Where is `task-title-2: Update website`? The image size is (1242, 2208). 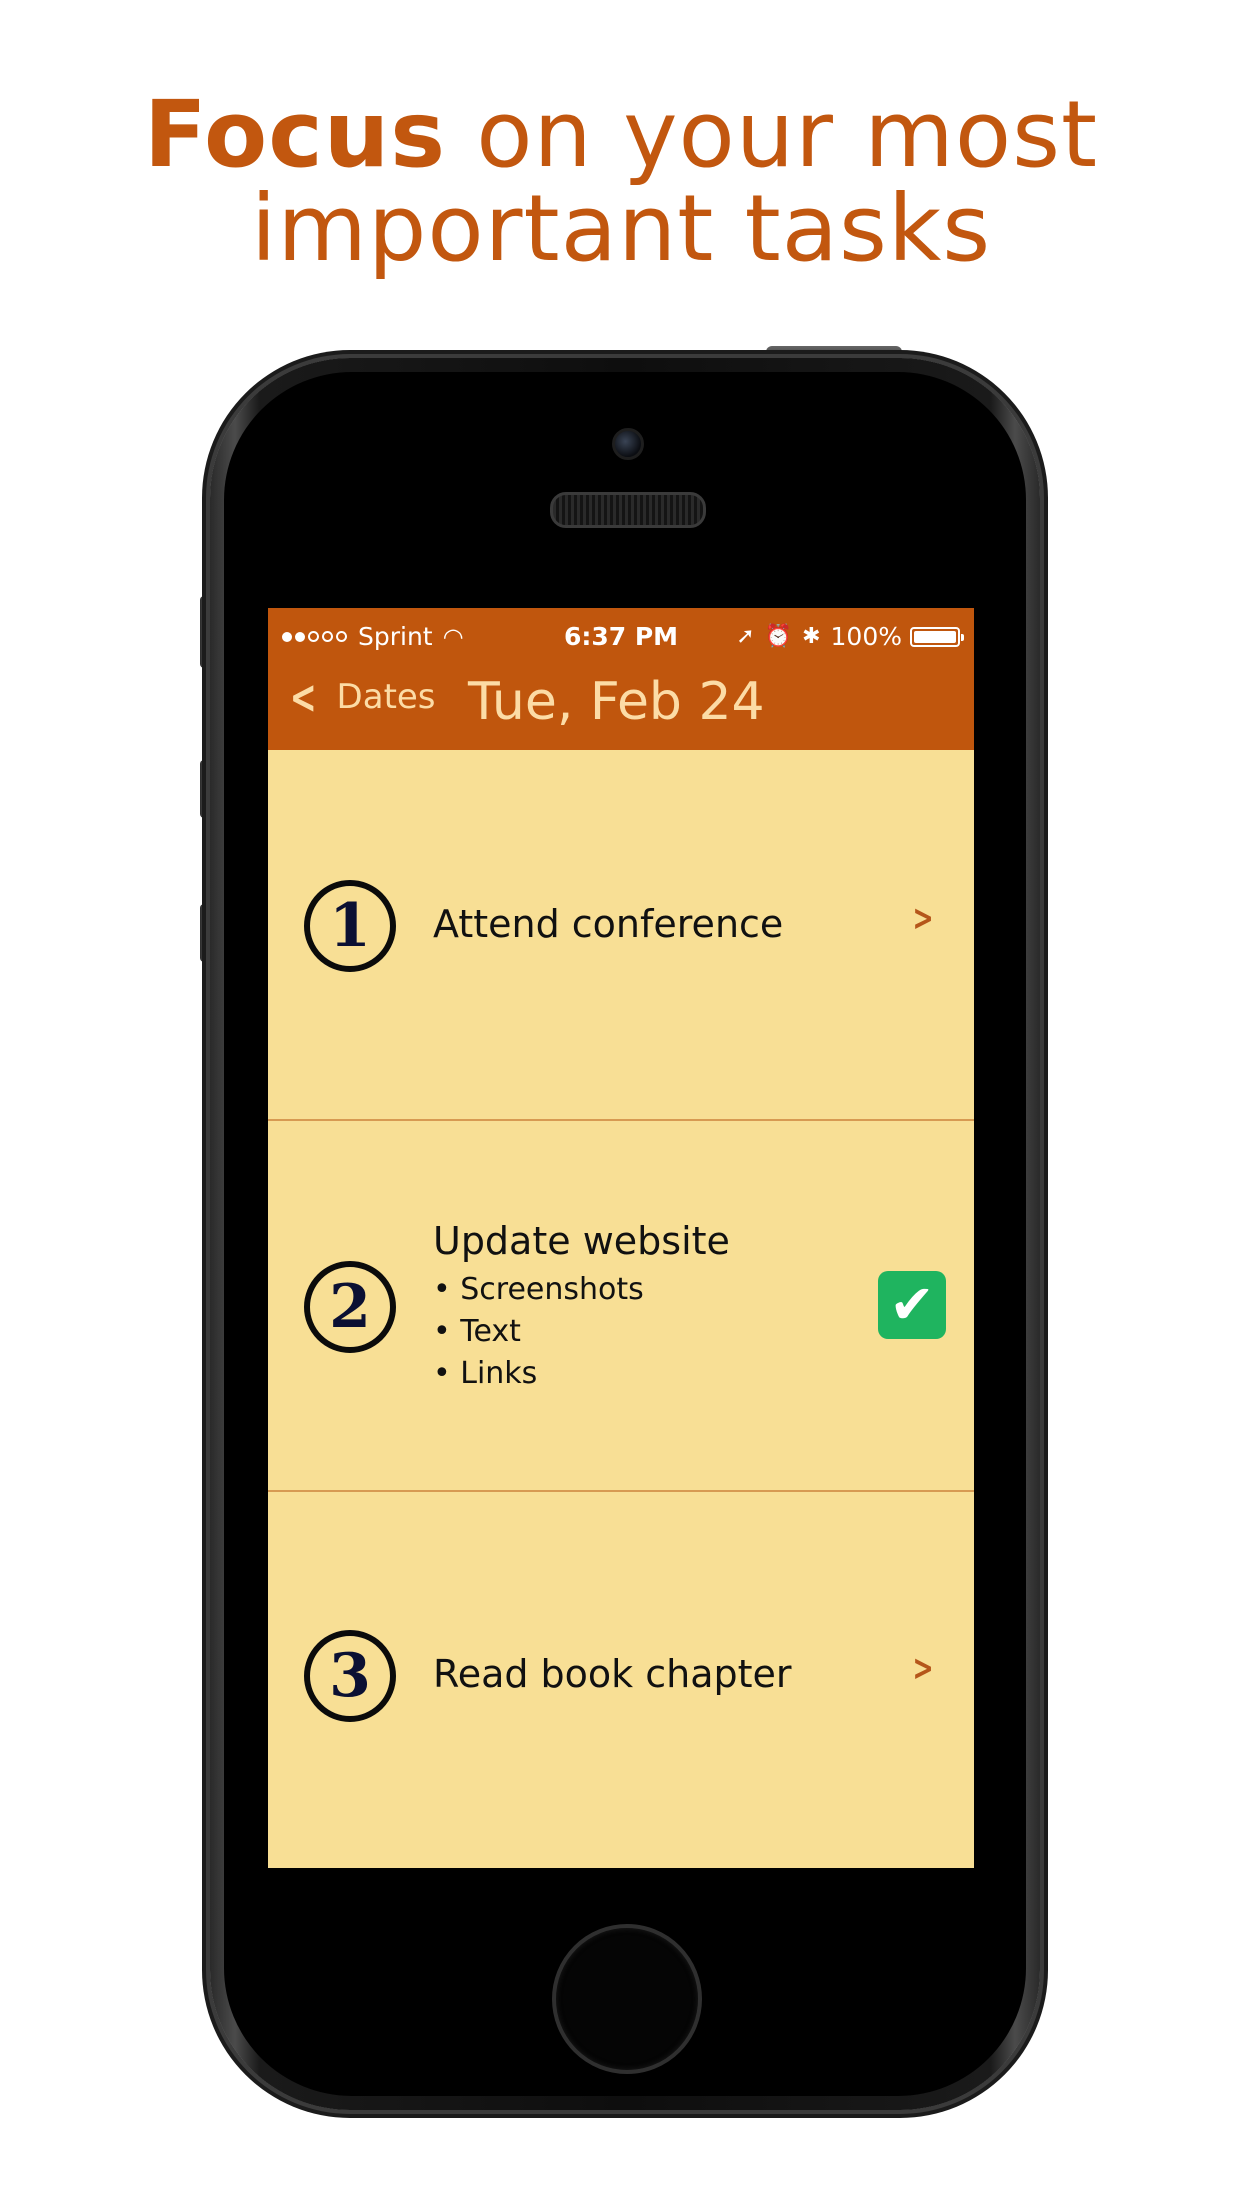
task-title-2: Update website is located at coordinates (581, 1241).